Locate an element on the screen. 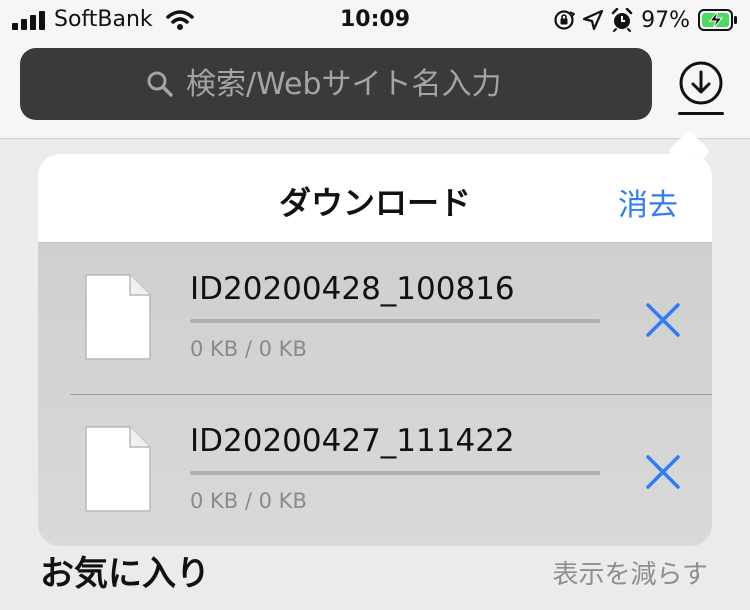 The height and width of the screenshot is (610, 750). search-input is located at coordinates (356, 84).